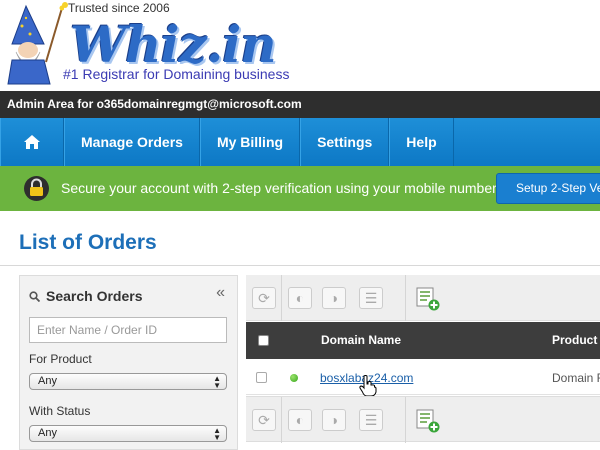  Describe the element at coordinates (361, 340) in the screenshot. I see `column-domain-name: Domain Name` at that location.